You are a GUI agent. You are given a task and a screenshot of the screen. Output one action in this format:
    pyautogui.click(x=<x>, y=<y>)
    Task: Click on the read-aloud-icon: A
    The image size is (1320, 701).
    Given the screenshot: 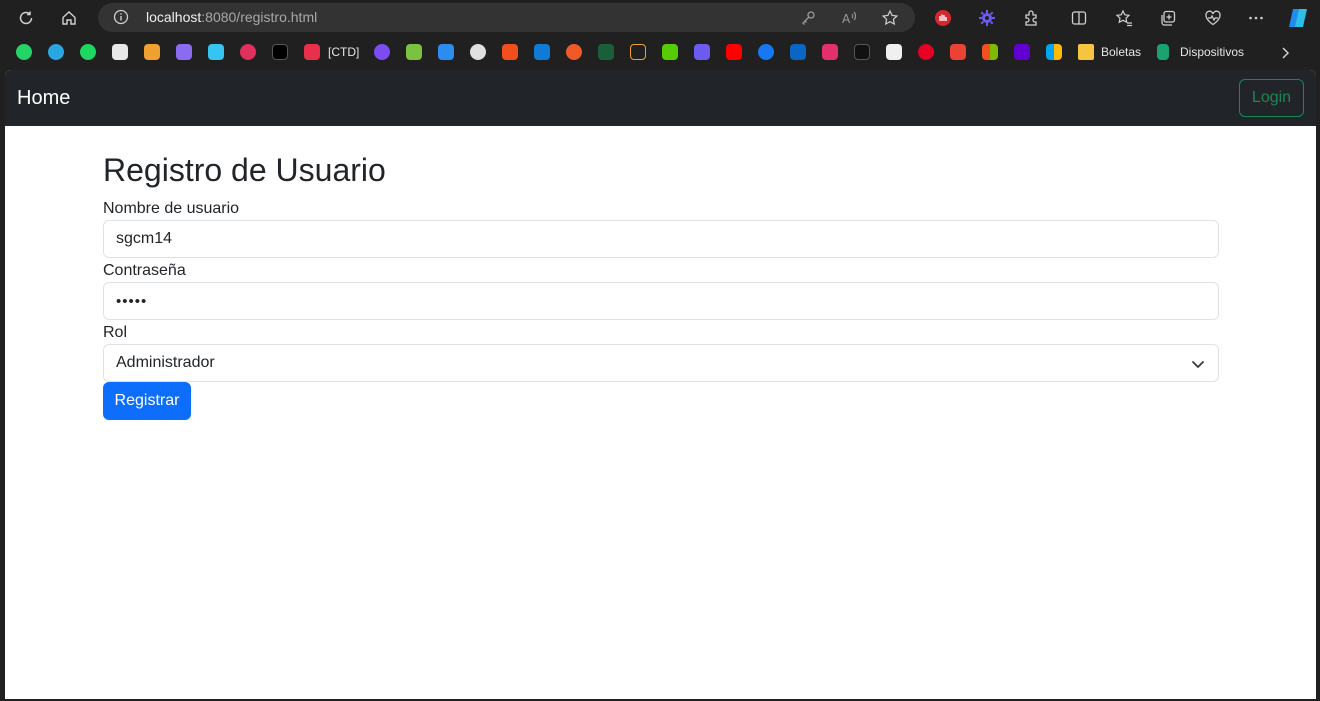 What is the action you would take?
    pyautogui.click(x=850, y=18)
    